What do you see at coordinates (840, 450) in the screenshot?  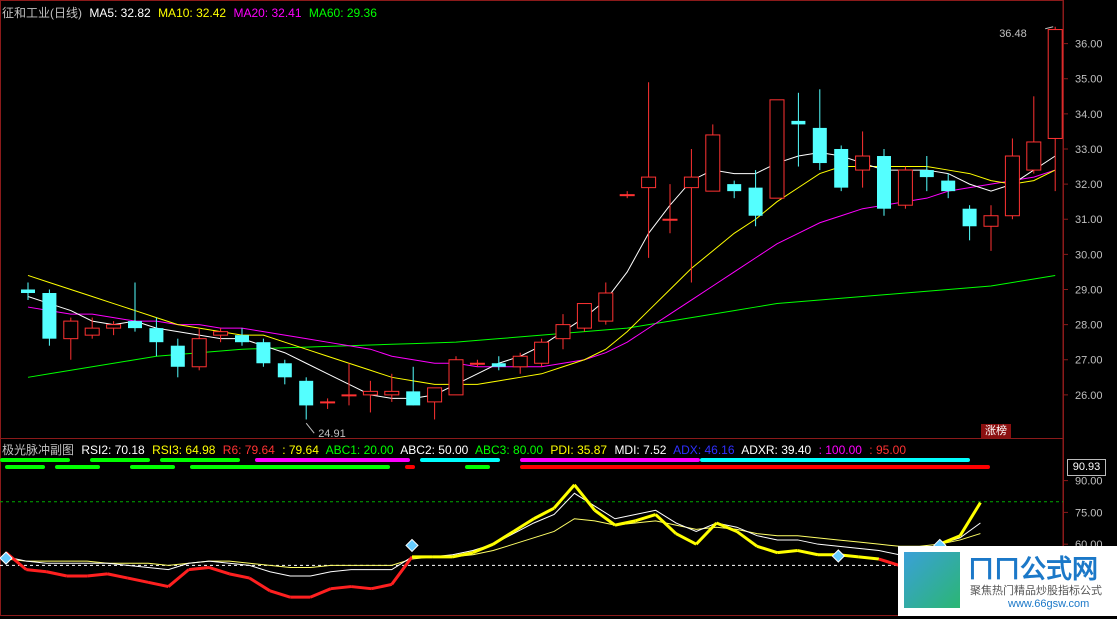 I see `v100-value: : 100.00` at bounding box center [840, 450].